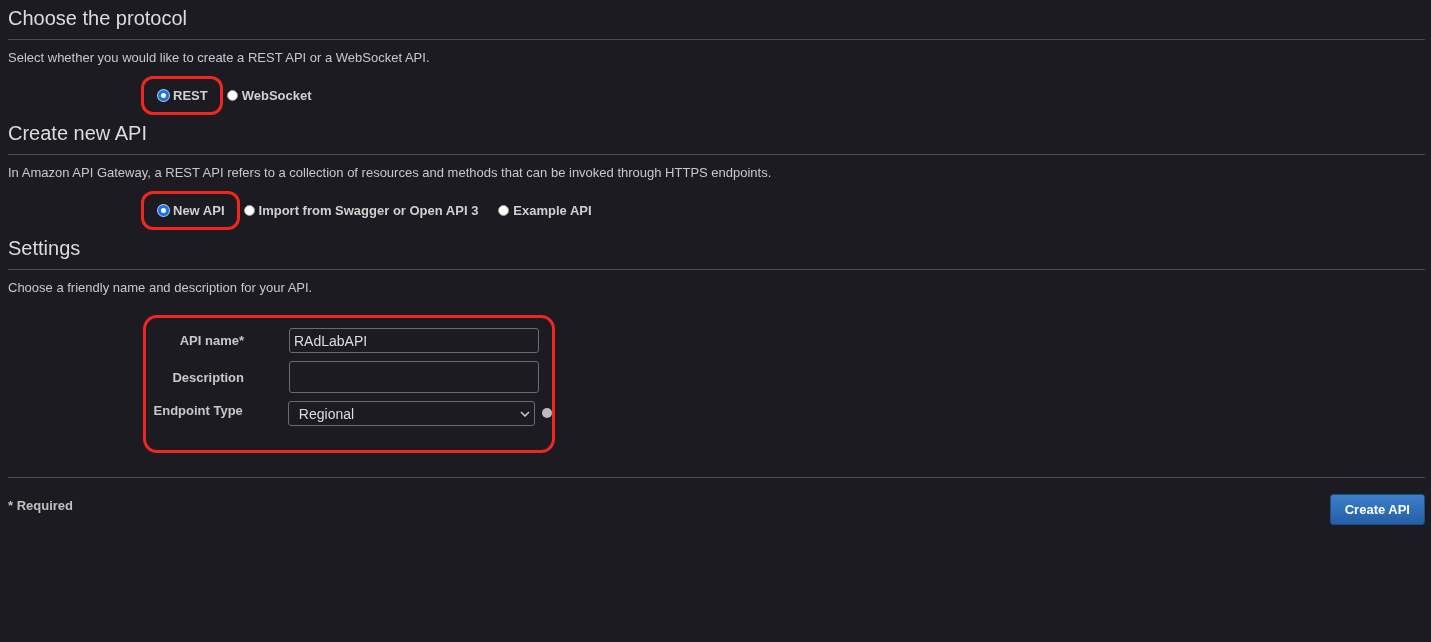 The image size is (1431, 642). I want to click on section-description: Select whether you would like to create a REST API or a WebSocket API., so click(219, 58).